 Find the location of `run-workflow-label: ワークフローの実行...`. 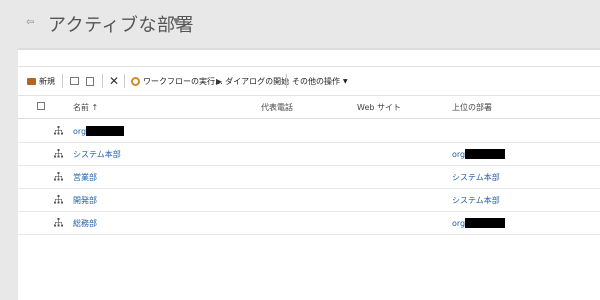

run-workflow-label: ワークフローの実行... is located at coordinates (183, 81).